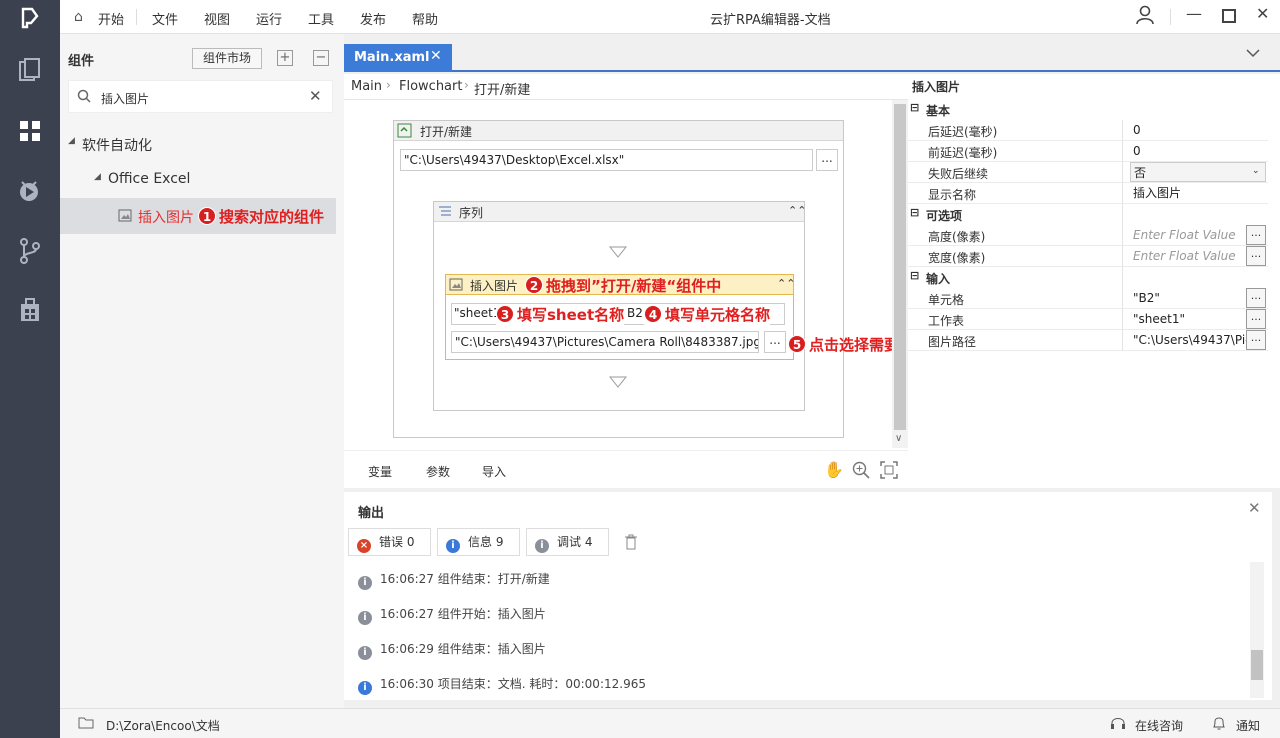 The height and width of the screenshot is (738, 1280). I want to click on headset-icon, so click(1118, 724).